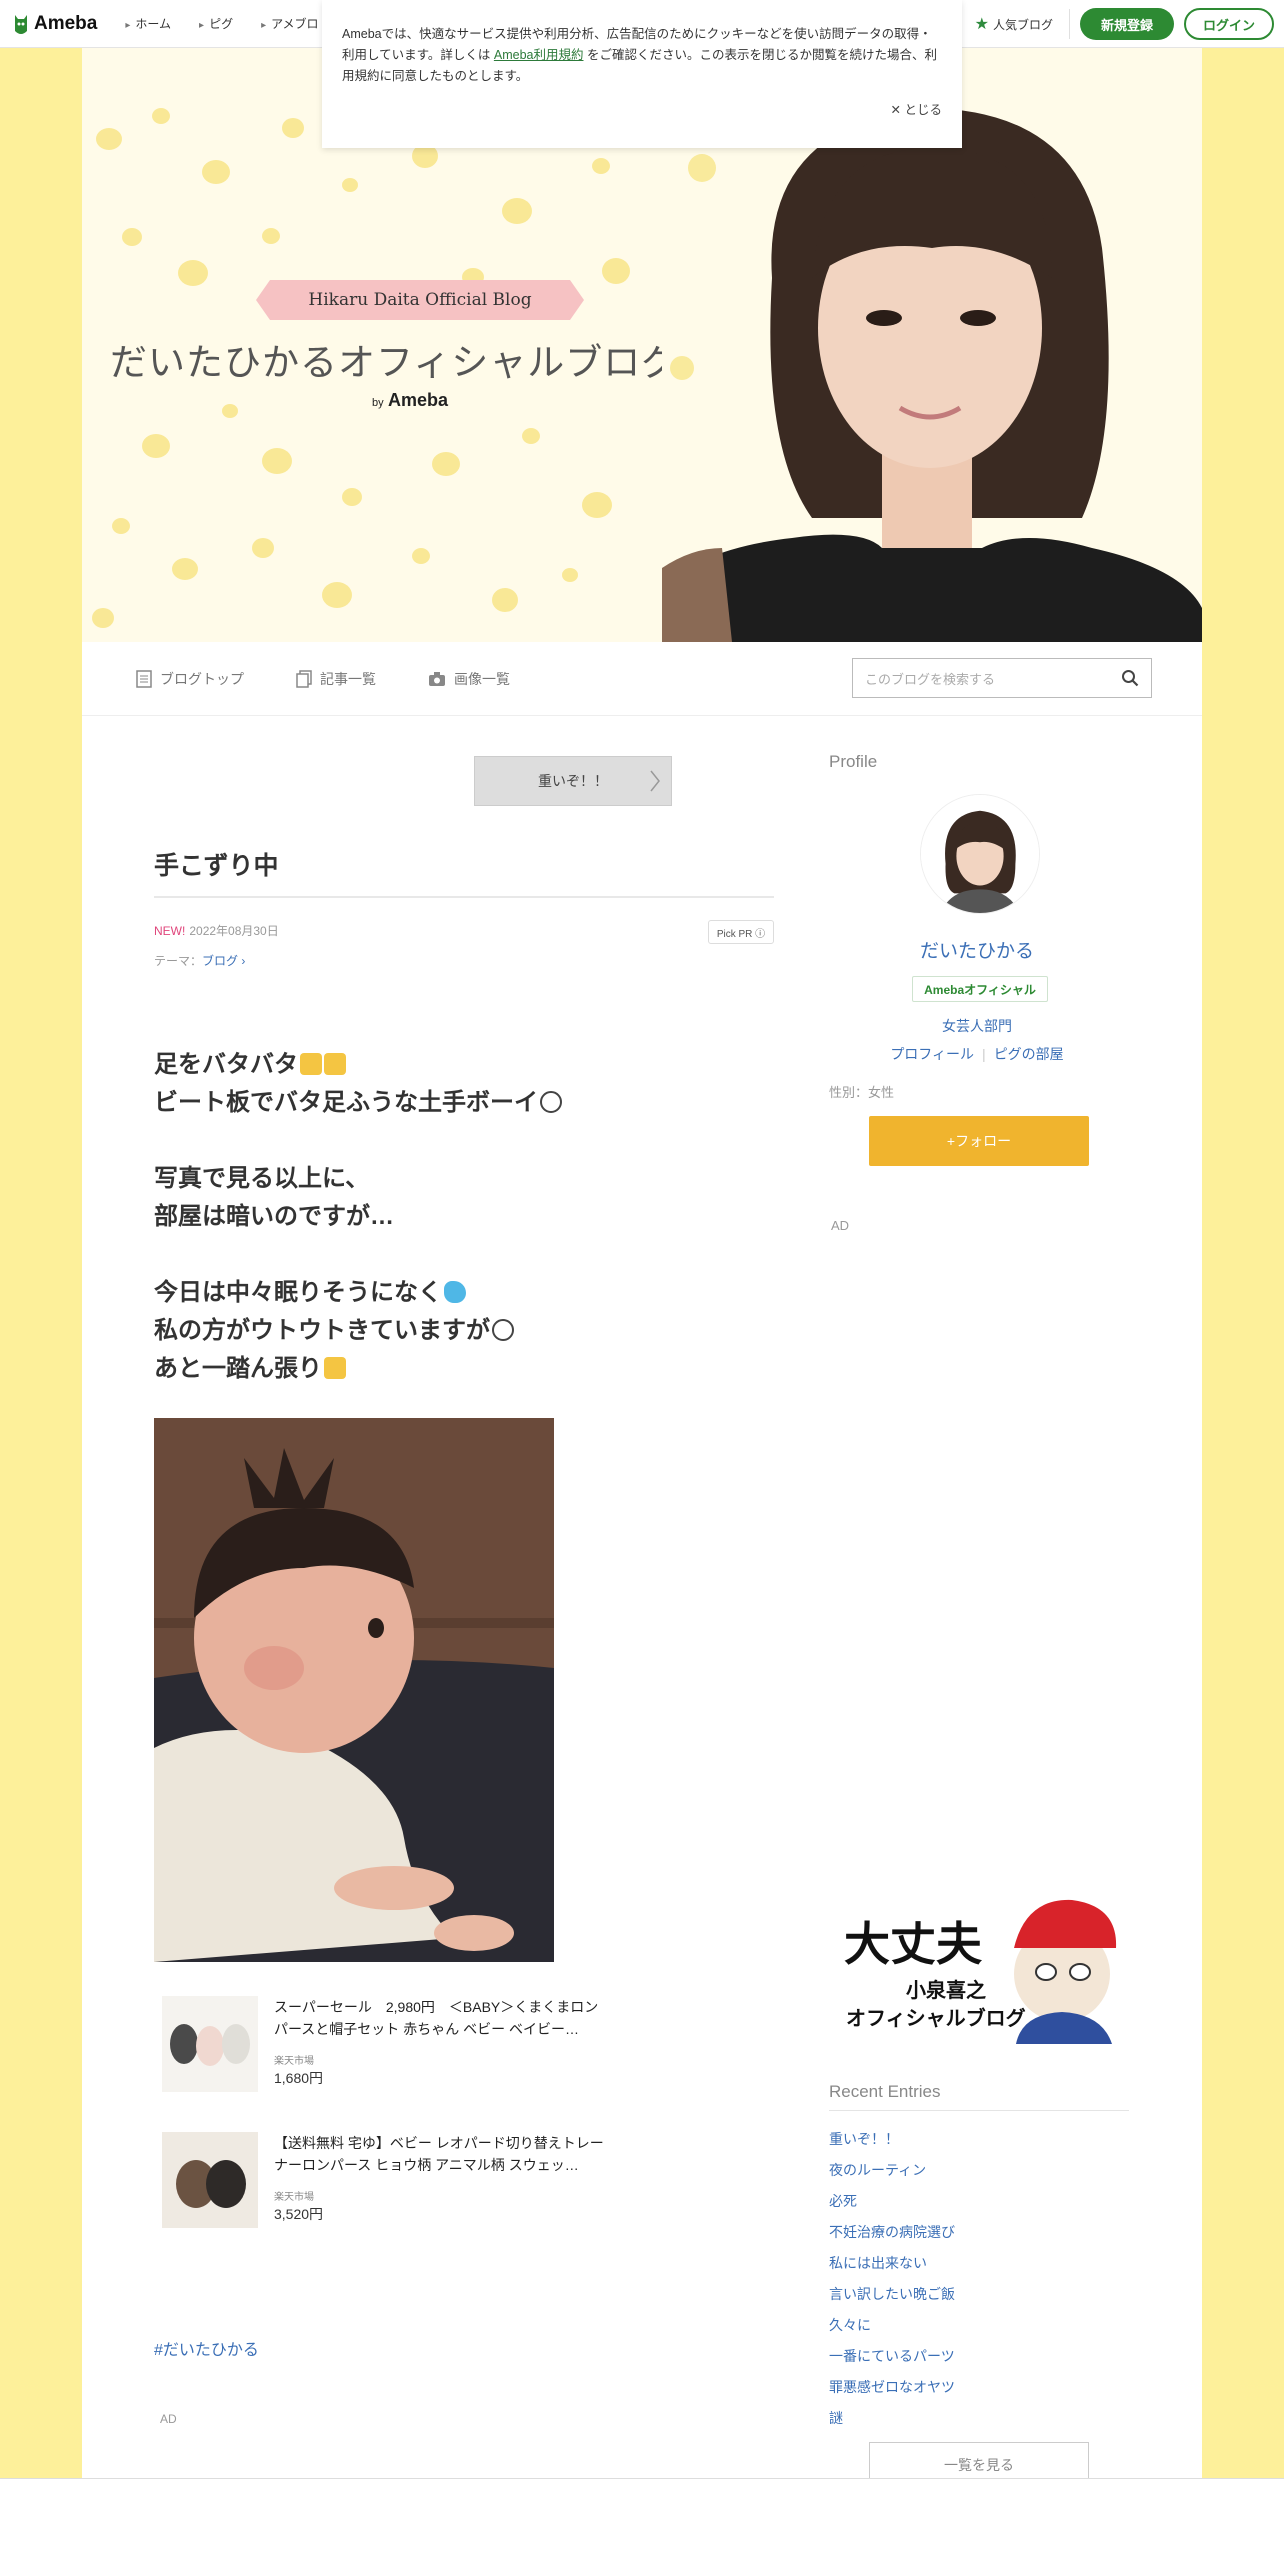  Describe the element at coordinates (469, 679) in the screenshot. I see `nav-image-list: 画像一覧` at that location.